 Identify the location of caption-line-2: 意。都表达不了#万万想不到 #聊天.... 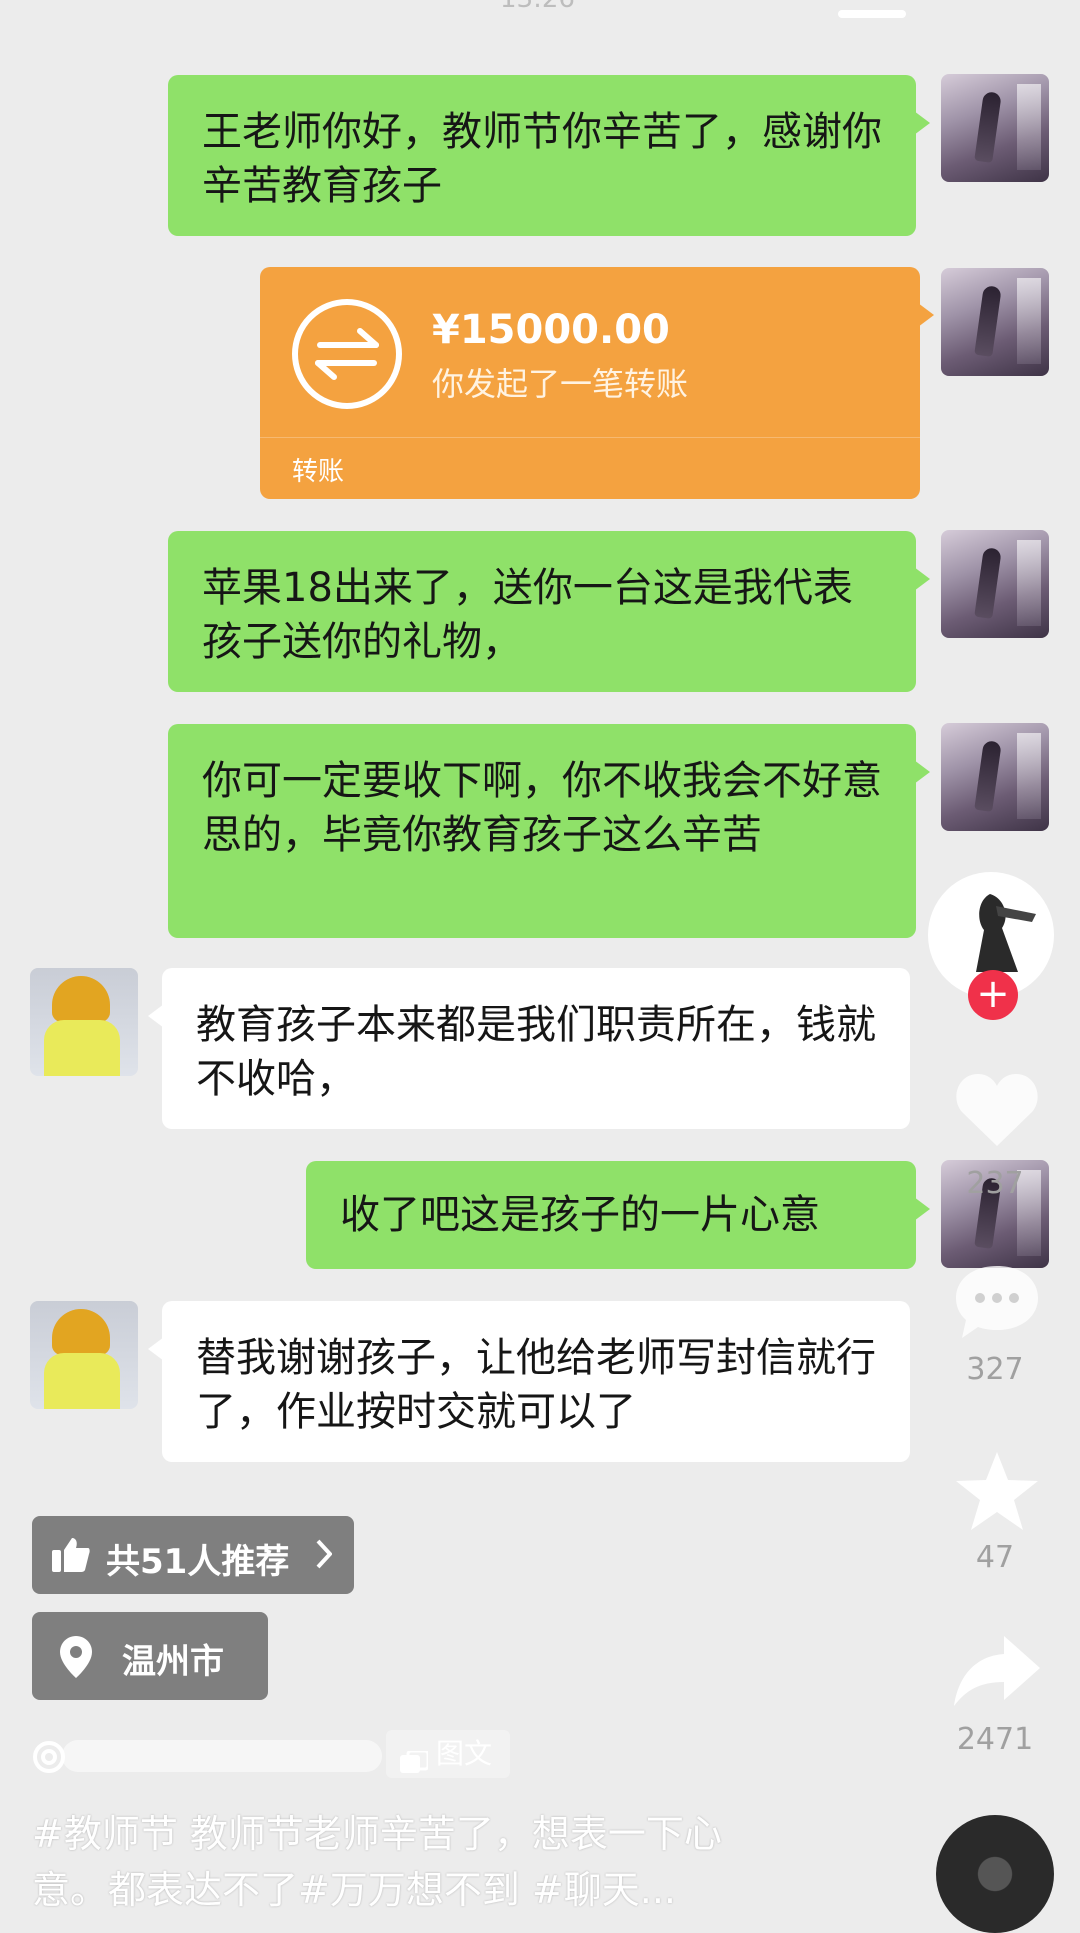
(354, 1890).